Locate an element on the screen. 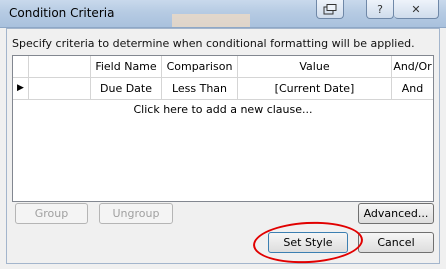 Image resolution: width=446 pixels, height=269 pixels. row-spacer is located at coordinates (60, 88).